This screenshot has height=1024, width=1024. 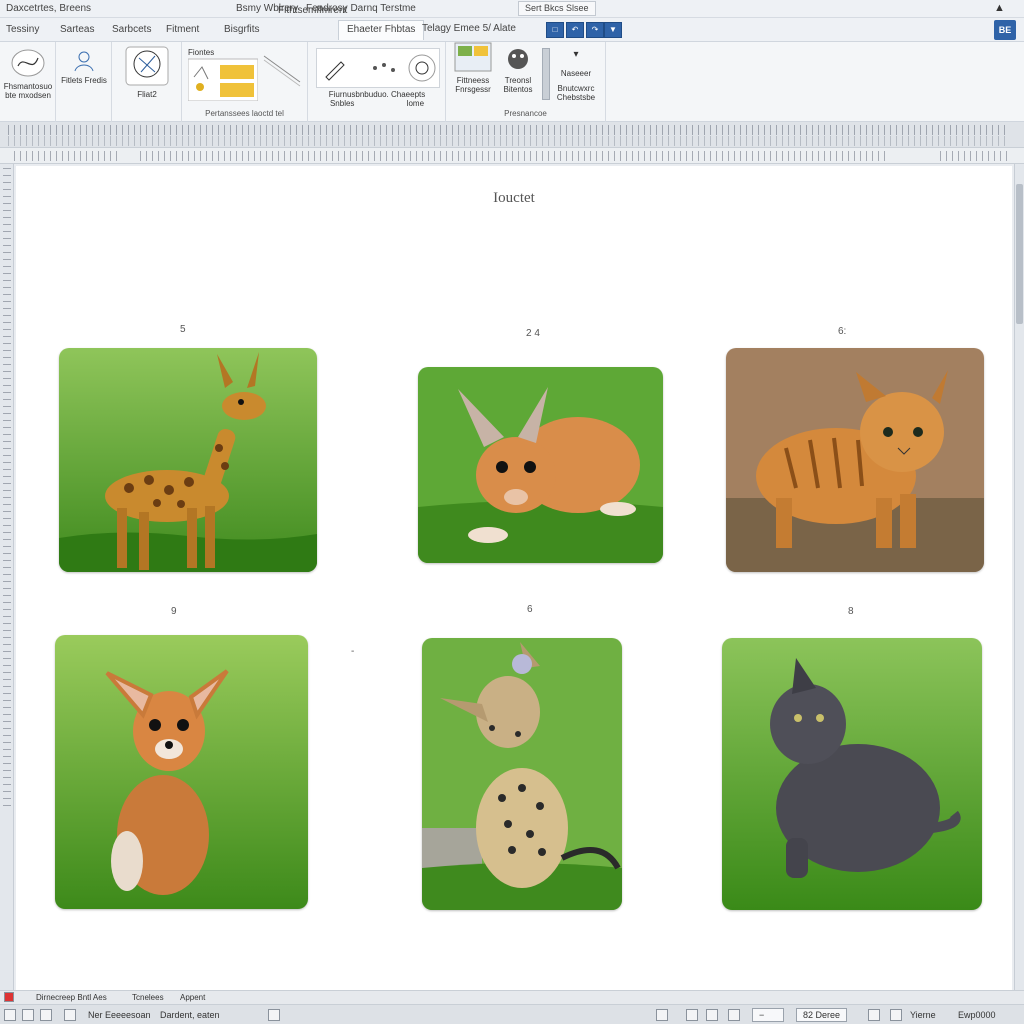 What do you see at coordinates (692, 1015) in the screenshot?
I see `print-layout-icon` at bounding box center [692, 1015].